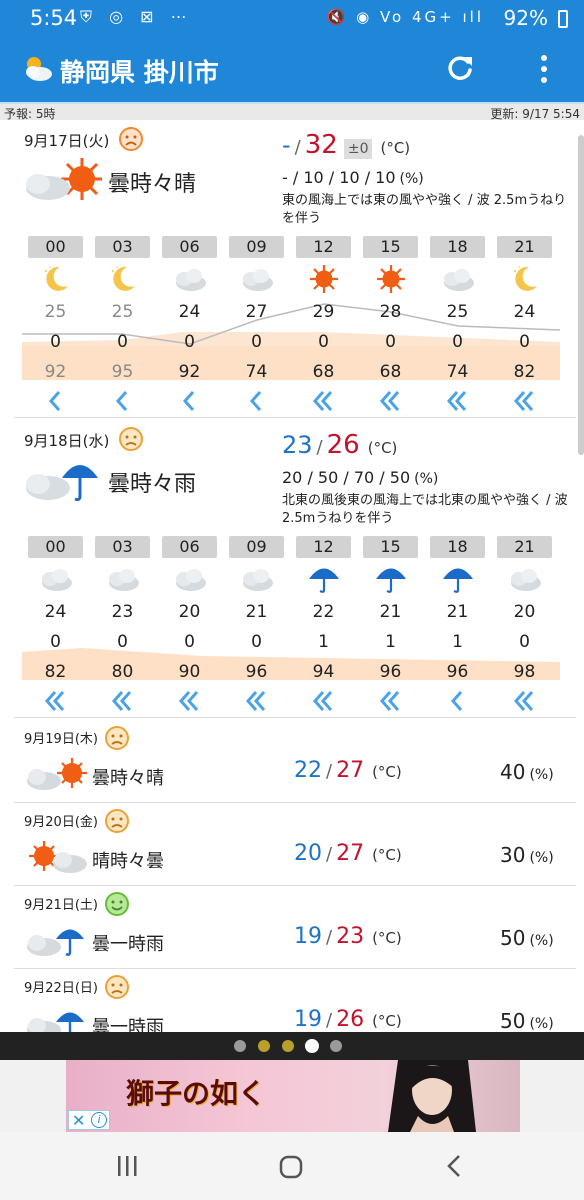 The height and width of the screenshot is (1200, 584). Describe the element at coordinates (321, 145) in the screenshot. I see `temp-high: 32` at that location.